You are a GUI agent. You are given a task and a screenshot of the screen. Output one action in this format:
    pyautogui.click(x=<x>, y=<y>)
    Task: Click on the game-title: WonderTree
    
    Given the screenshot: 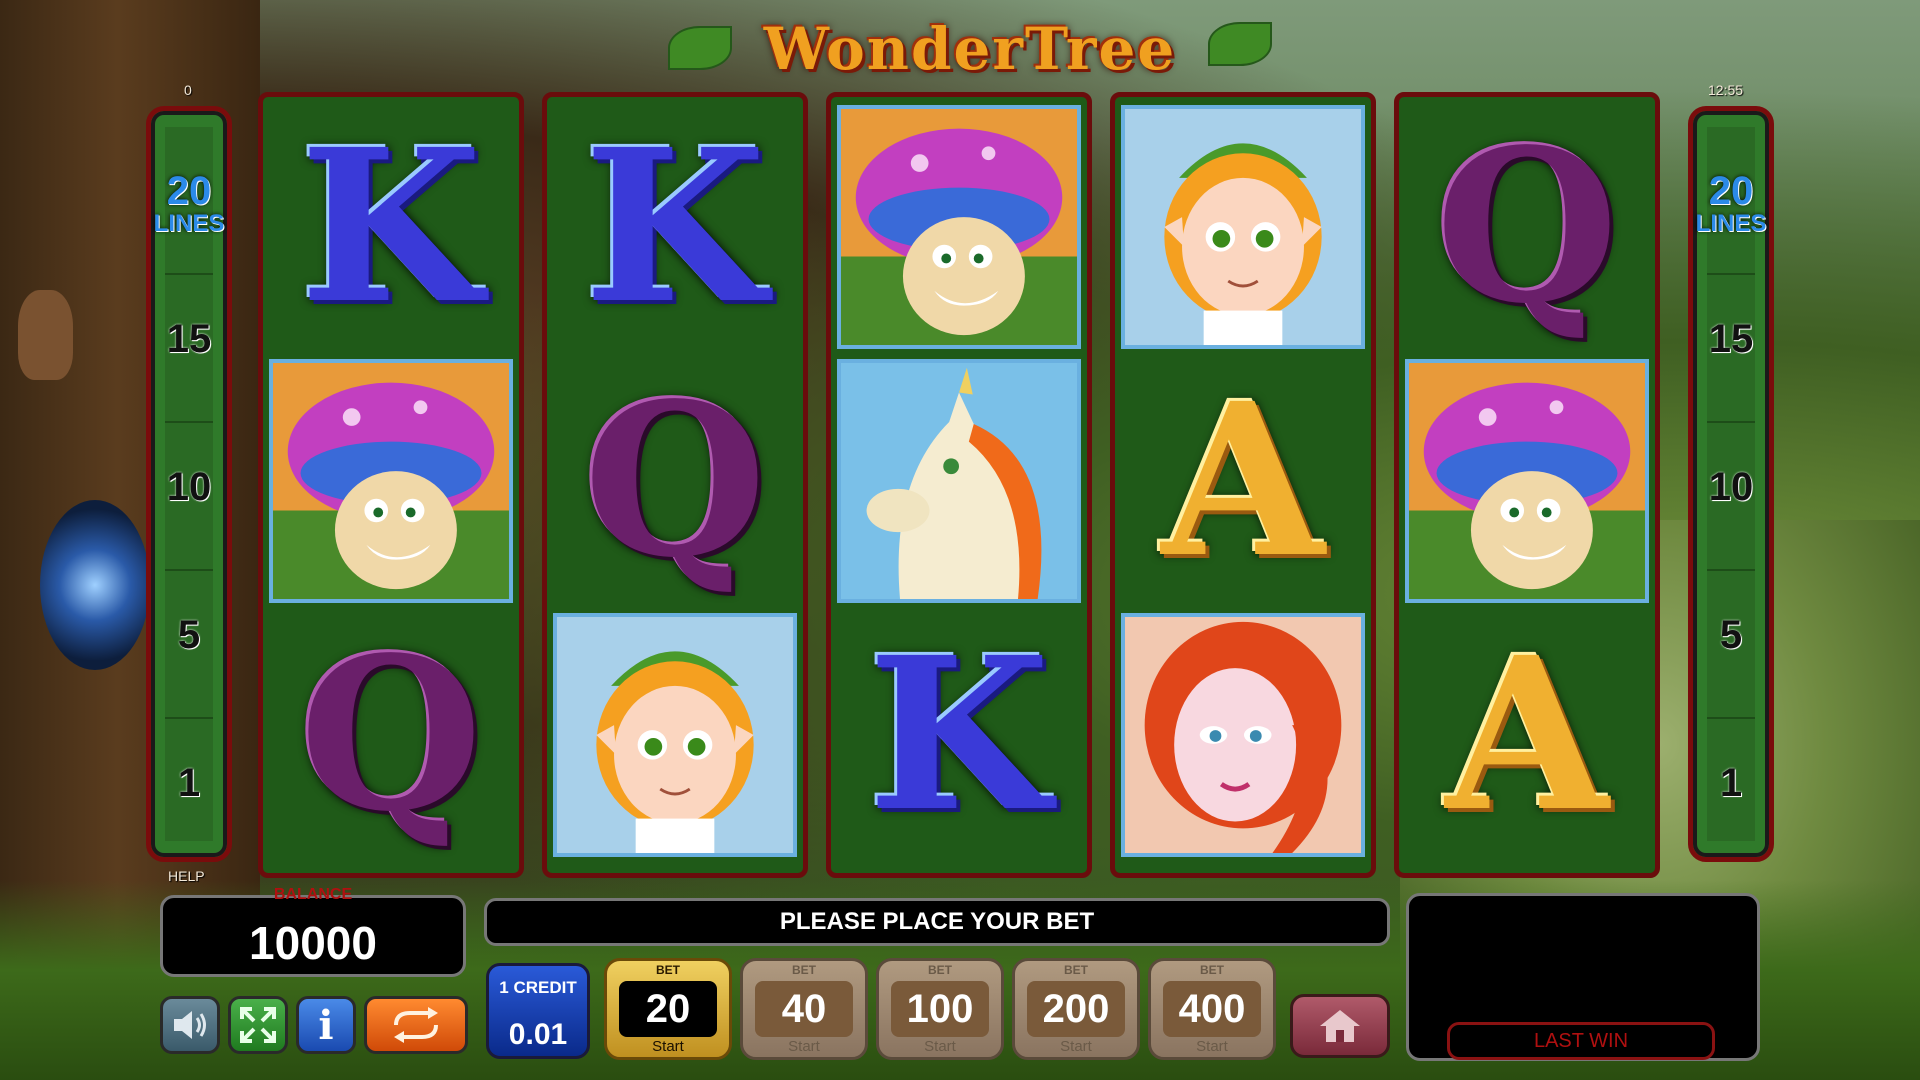 What is the action you would take?
    pyautogui.click(x=970, y=49)
    